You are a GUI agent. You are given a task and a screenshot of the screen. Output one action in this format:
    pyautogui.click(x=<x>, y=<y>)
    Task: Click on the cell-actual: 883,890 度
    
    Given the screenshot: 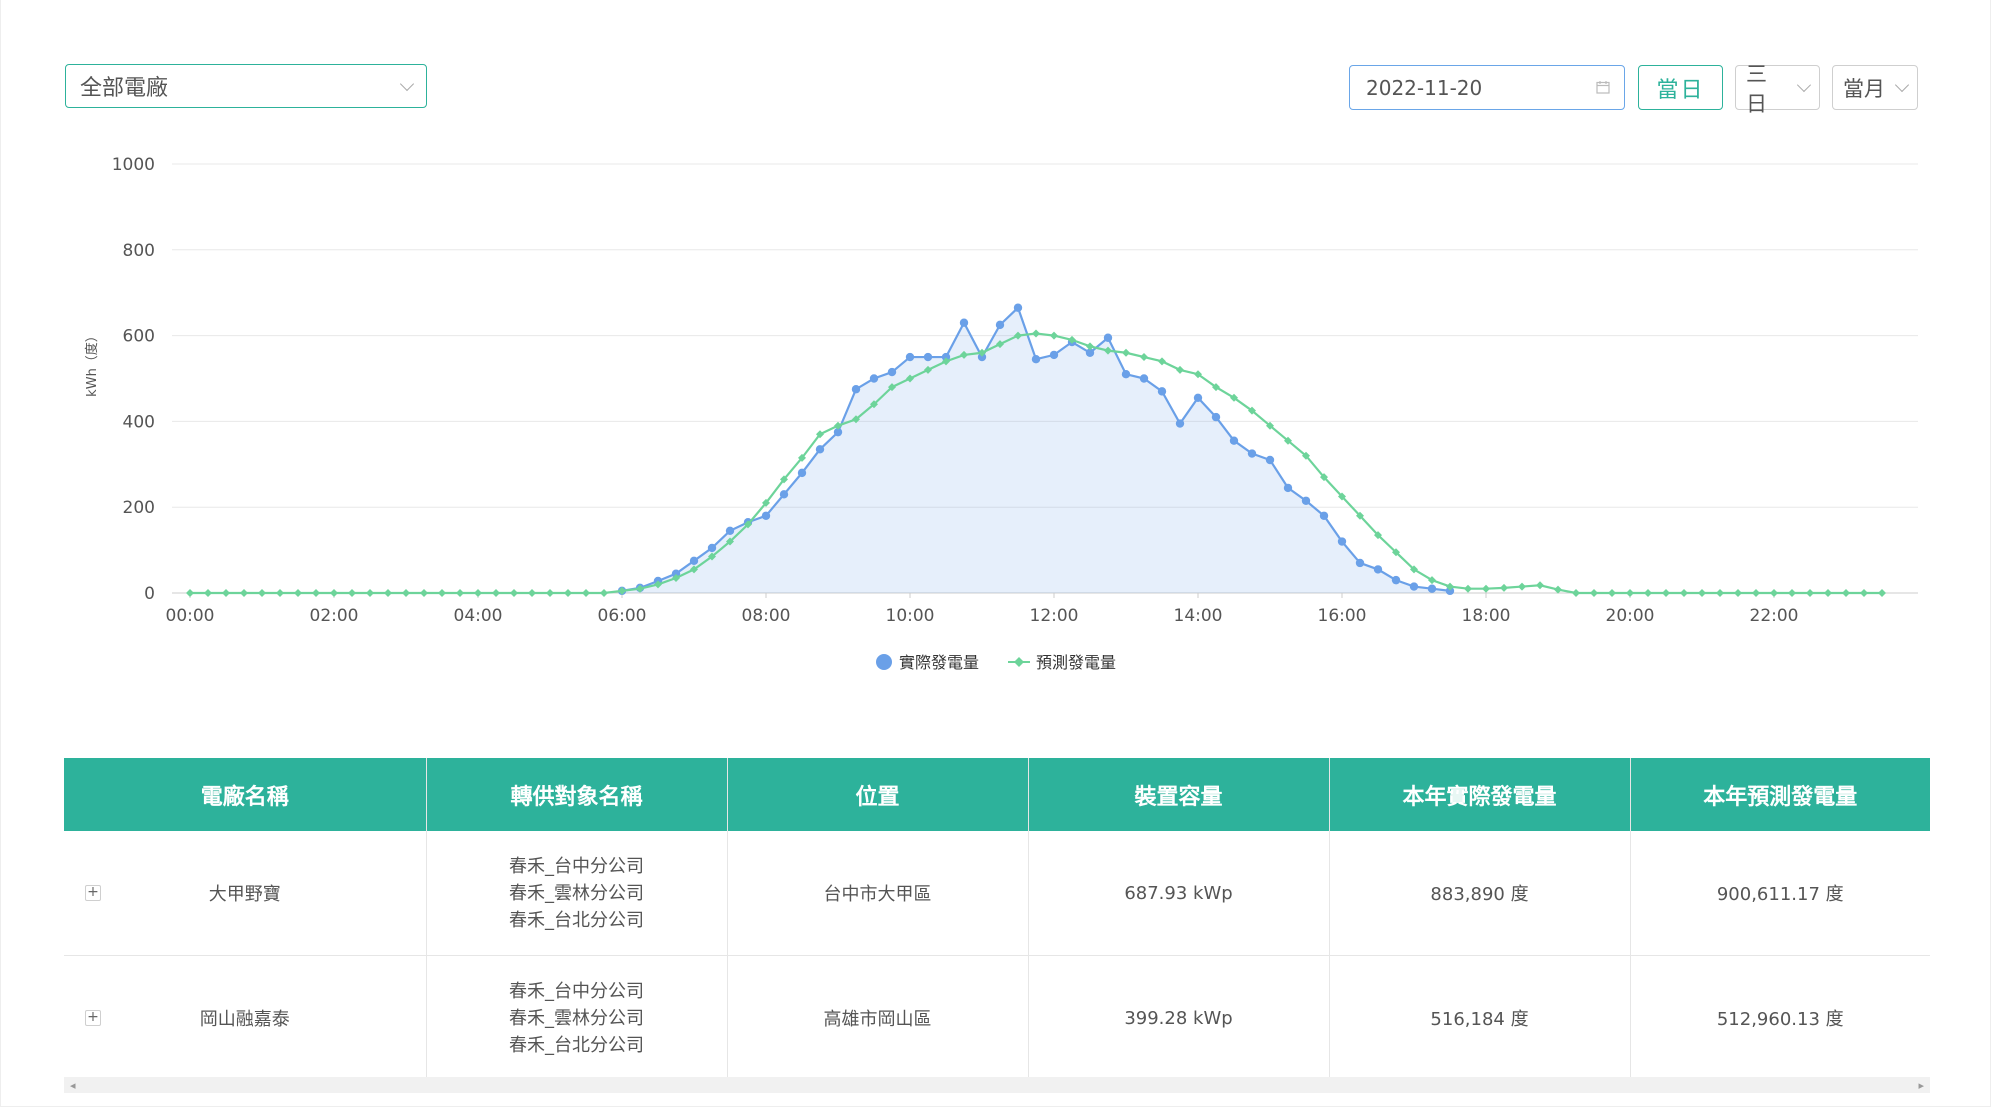 What is the action you would take?
    pyautogui.click(x=1480, y=893)
    